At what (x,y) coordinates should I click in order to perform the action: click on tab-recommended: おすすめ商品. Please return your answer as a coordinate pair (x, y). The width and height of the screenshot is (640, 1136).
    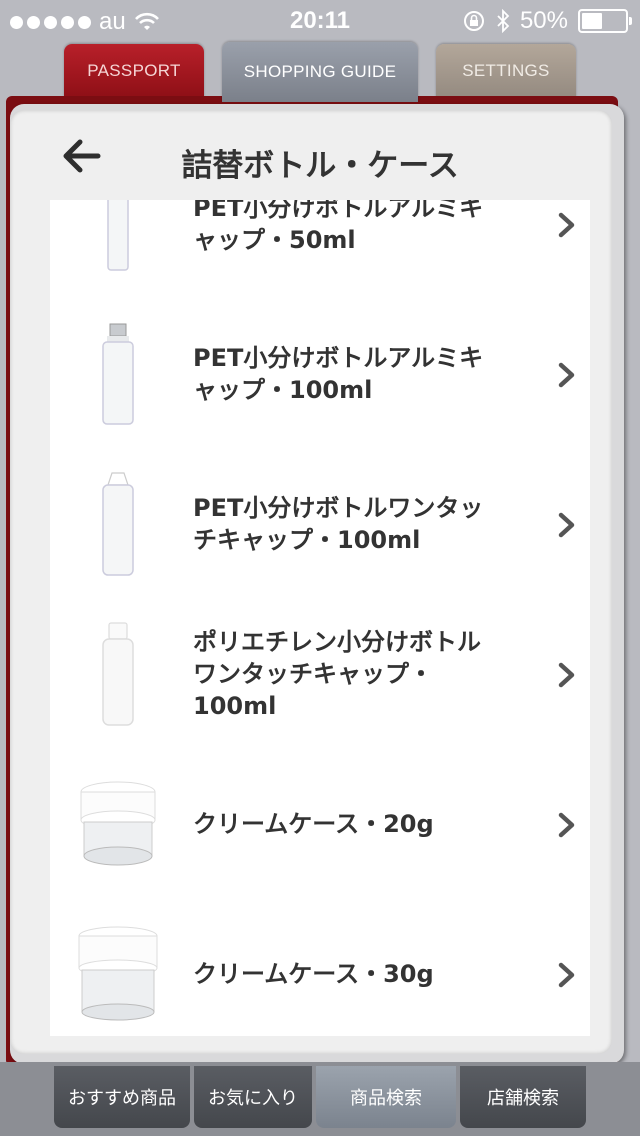
    Looking at the image, I should click on (122, 1097).